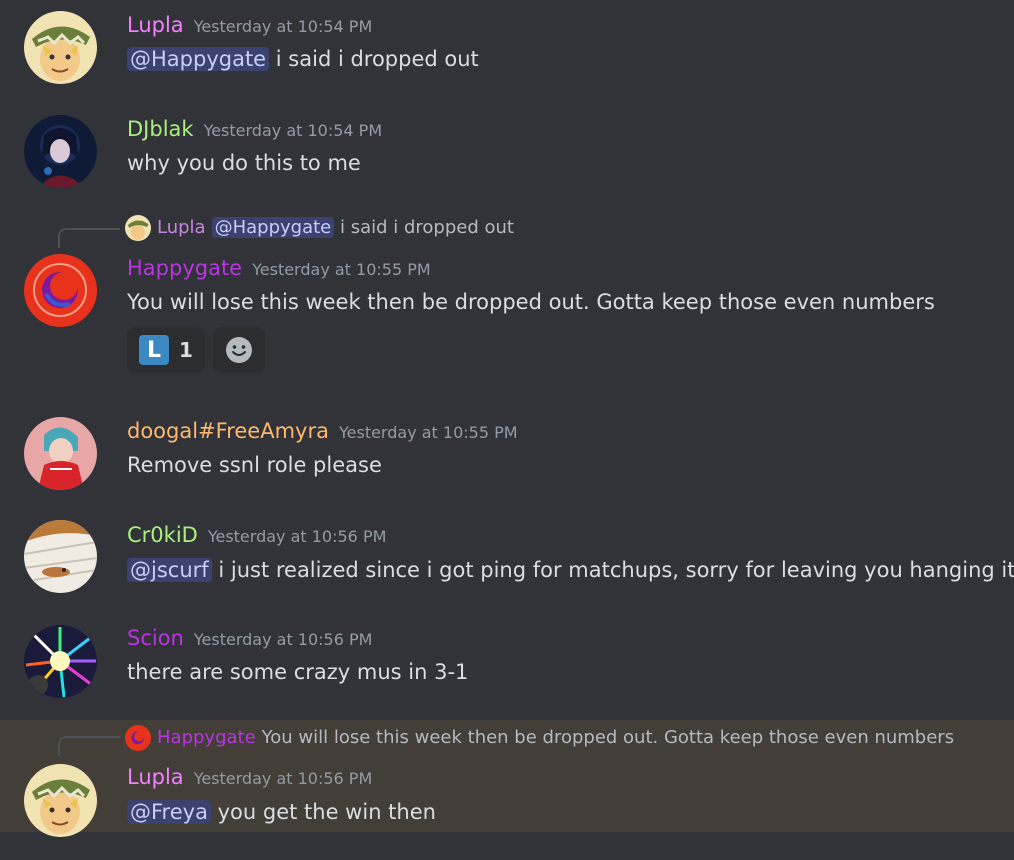 Image resolution: width=1014 pixels, height=860 pixels. I want to click on user-mention: @Happygate, so click(198, 59).